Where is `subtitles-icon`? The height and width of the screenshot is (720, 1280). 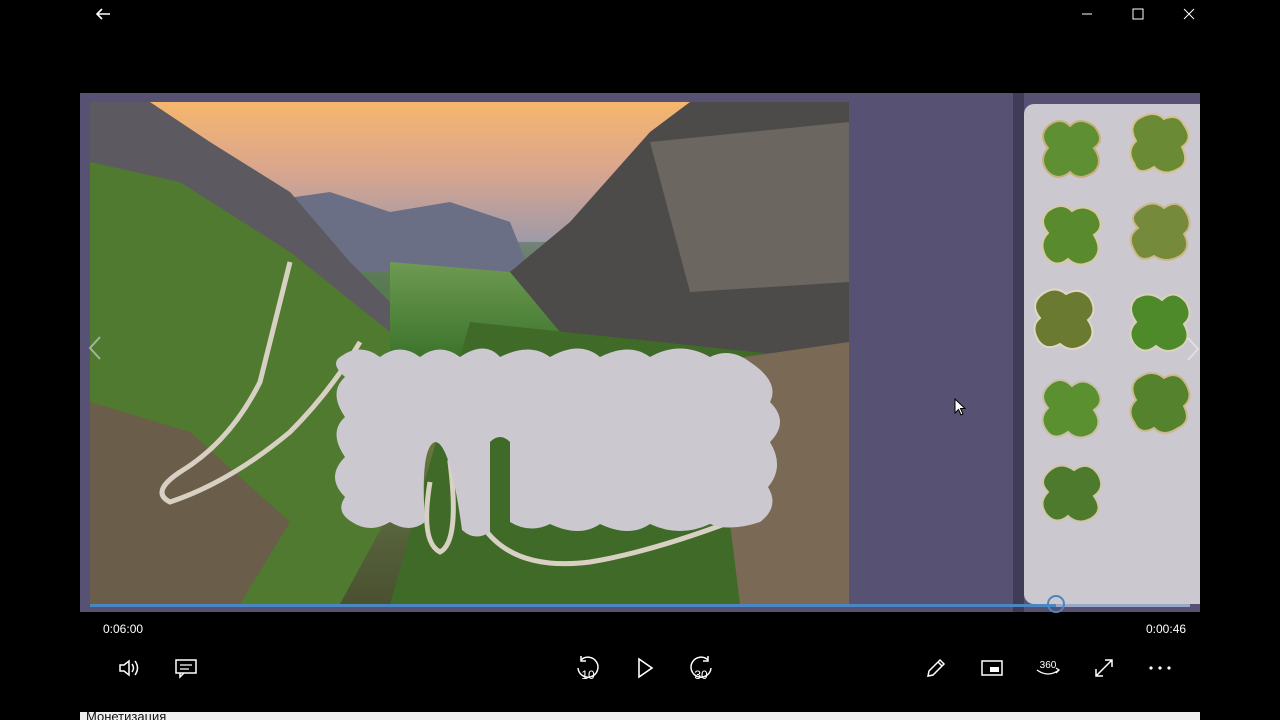
subtitles-icon is located at coordinates (186, 668).